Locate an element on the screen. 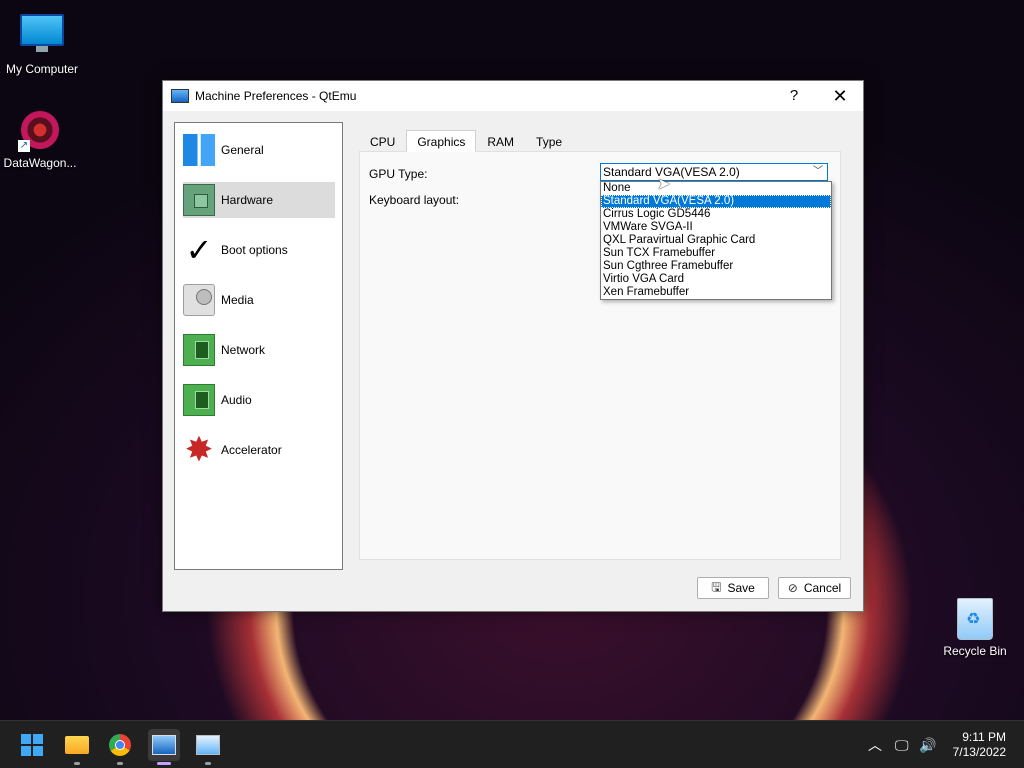 The width and height of the screenshot is (1024, 768). sidebar-item-network: Network is located at coordinates (259, 350).